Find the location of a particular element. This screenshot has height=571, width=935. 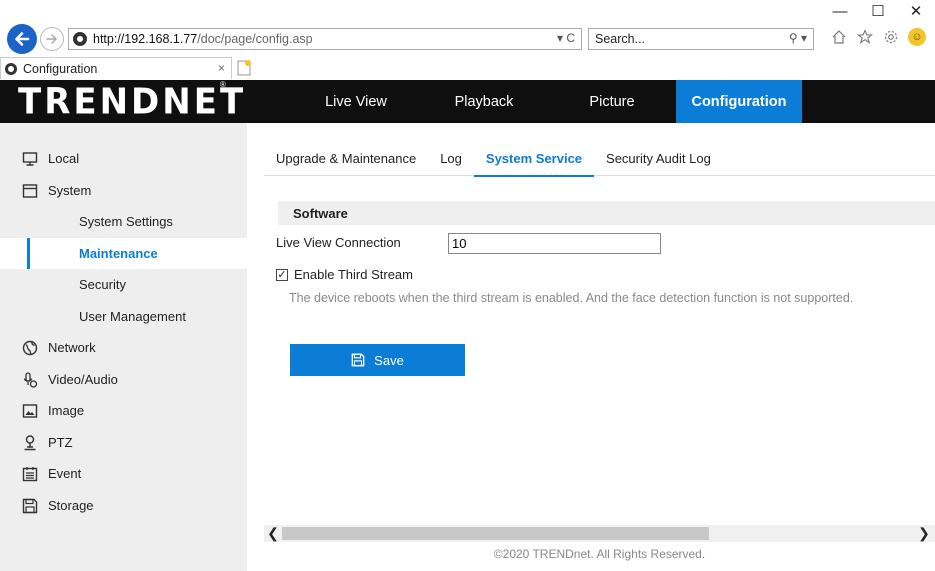

refresh-icon: ▾ C is located at coordinates (566, 38).